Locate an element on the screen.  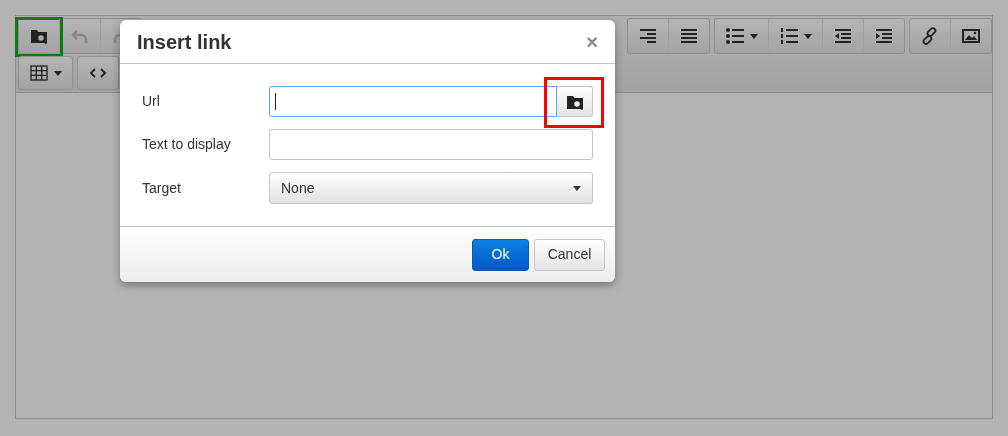
ok-button: Ok is located at coordinates (500, 254).